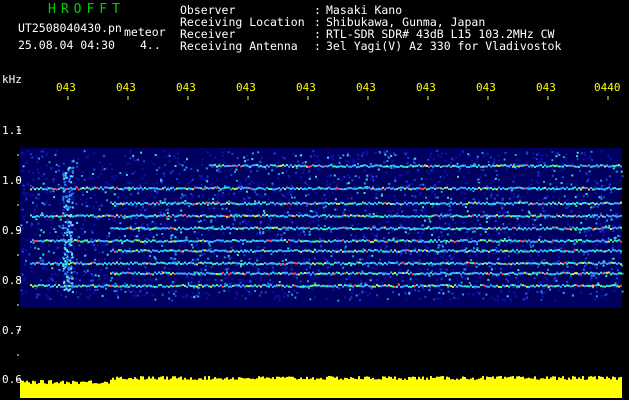 Image resolution: width=629 pixels, height=400 pixels. I want to click on time-tick-marks, so click(338, 98).